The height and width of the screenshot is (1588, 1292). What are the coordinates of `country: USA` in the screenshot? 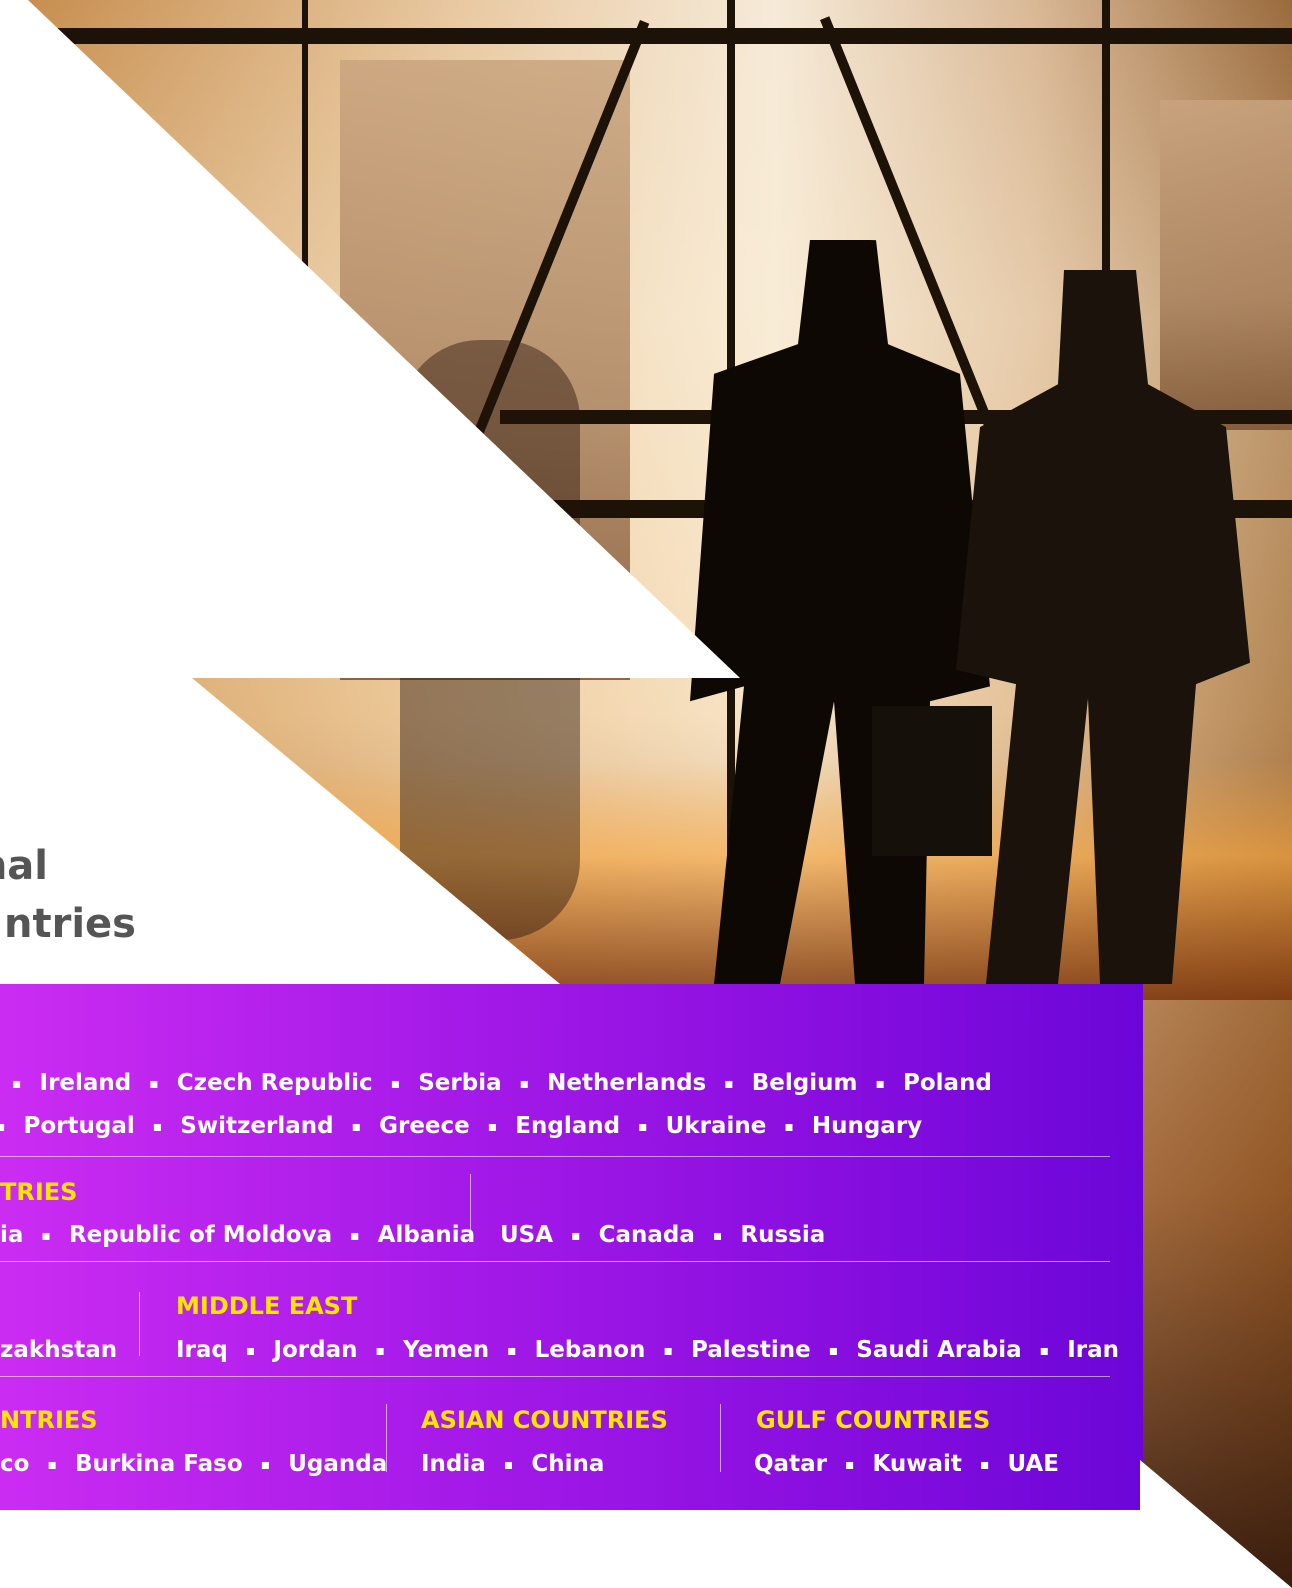 It's located at (527, 1235).